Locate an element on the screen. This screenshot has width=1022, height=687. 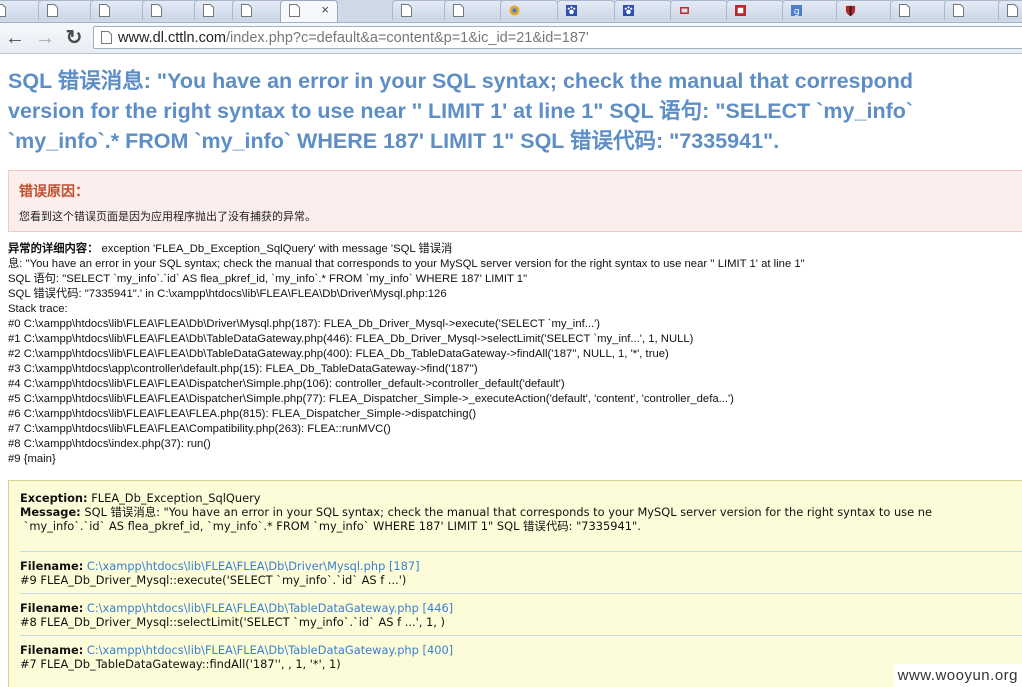
exception-label: Exception: is located at coordinates (54, 498).